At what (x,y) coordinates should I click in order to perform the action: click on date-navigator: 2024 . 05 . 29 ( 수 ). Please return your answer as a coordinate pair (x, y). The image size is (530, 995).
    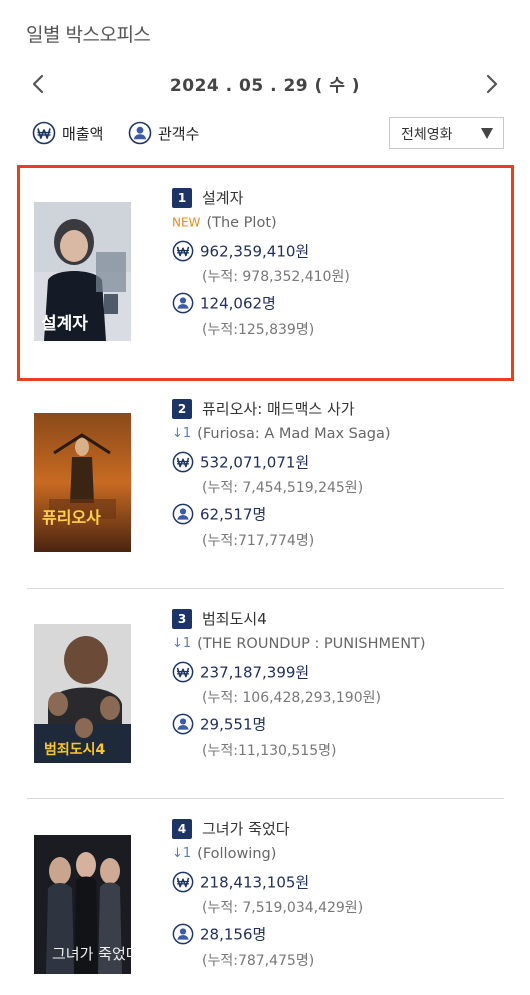
    Looking at the image, I should click on (265, 84).